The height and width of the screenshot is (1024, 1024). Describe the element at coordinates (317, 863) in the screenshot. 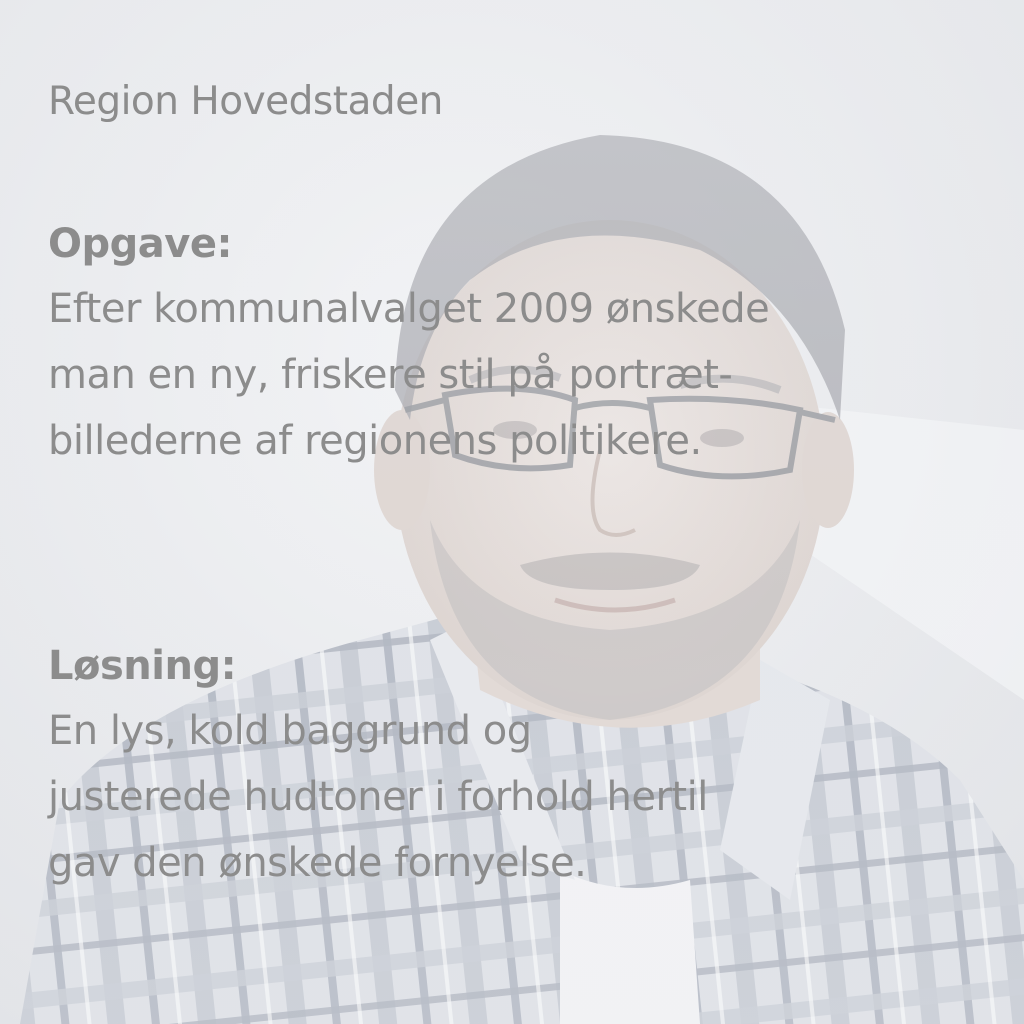

I see `solution-line: gav den ønskede fornyelse.` at that location.